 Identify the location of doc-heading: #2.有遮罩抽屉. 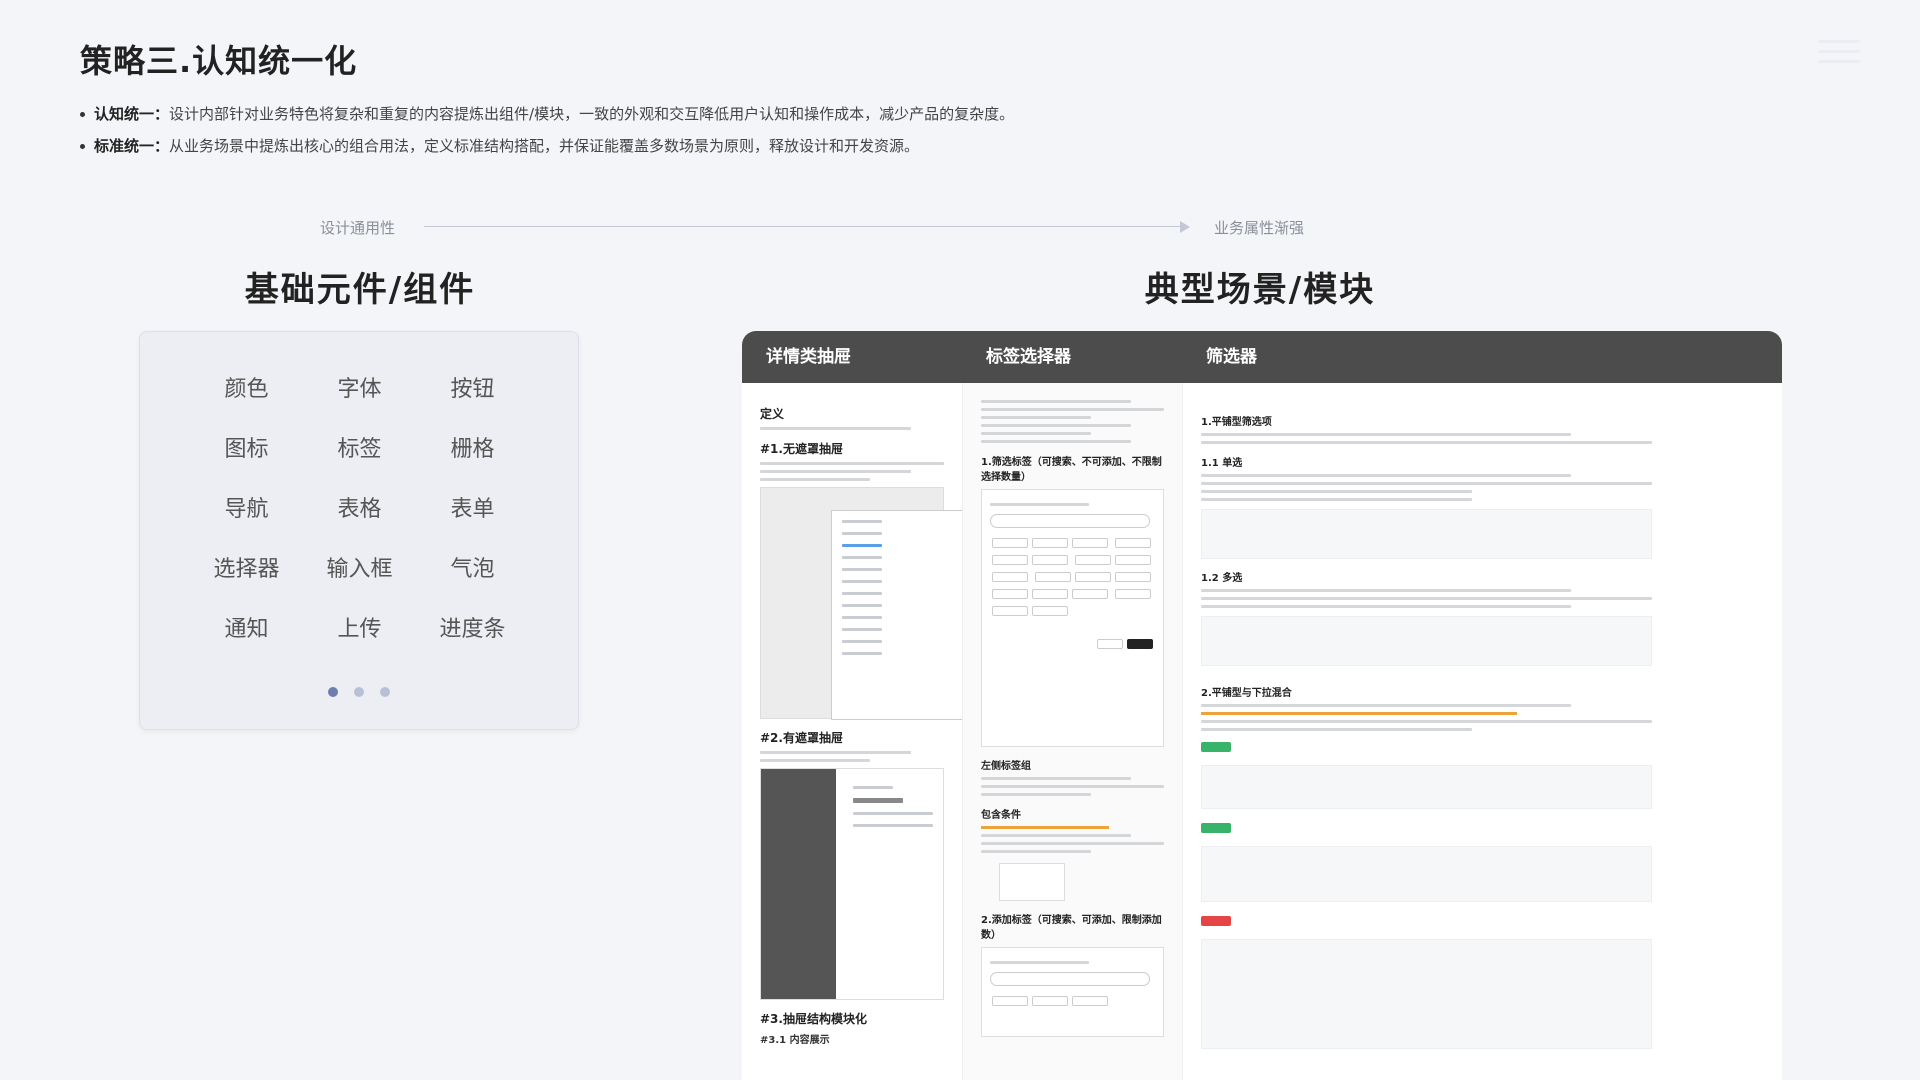
(801, 738).